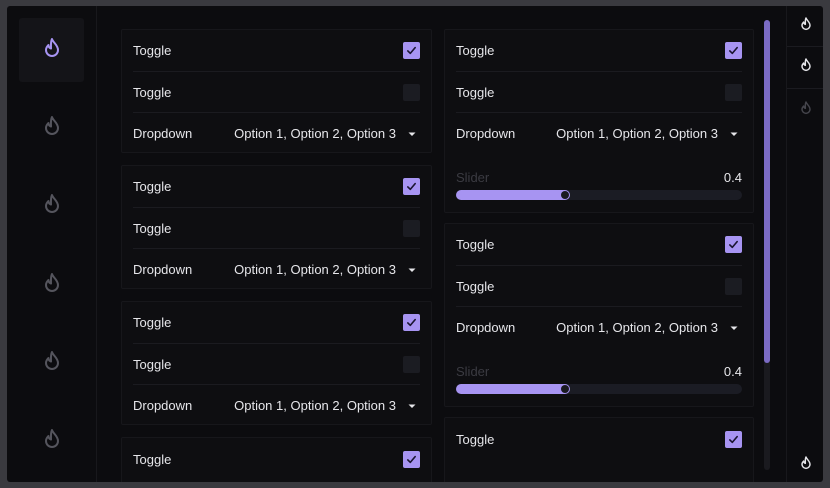  What do you see at coordinates (804, 244) in the screenshot?
I see `right-toolbar` at bounding box center [804, 244].